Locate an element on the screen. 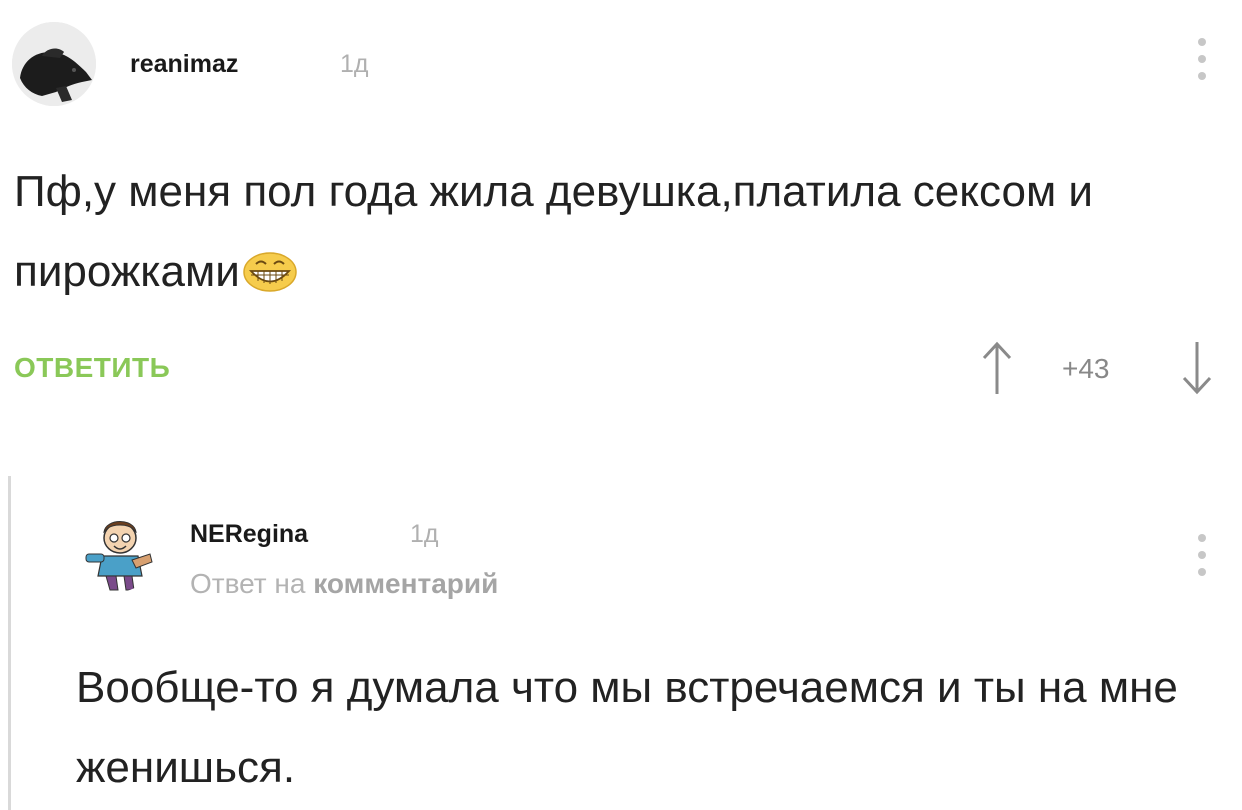 This screenshot has height=810, width=1242. username: reanimaz is located at coordinates (184, 64).